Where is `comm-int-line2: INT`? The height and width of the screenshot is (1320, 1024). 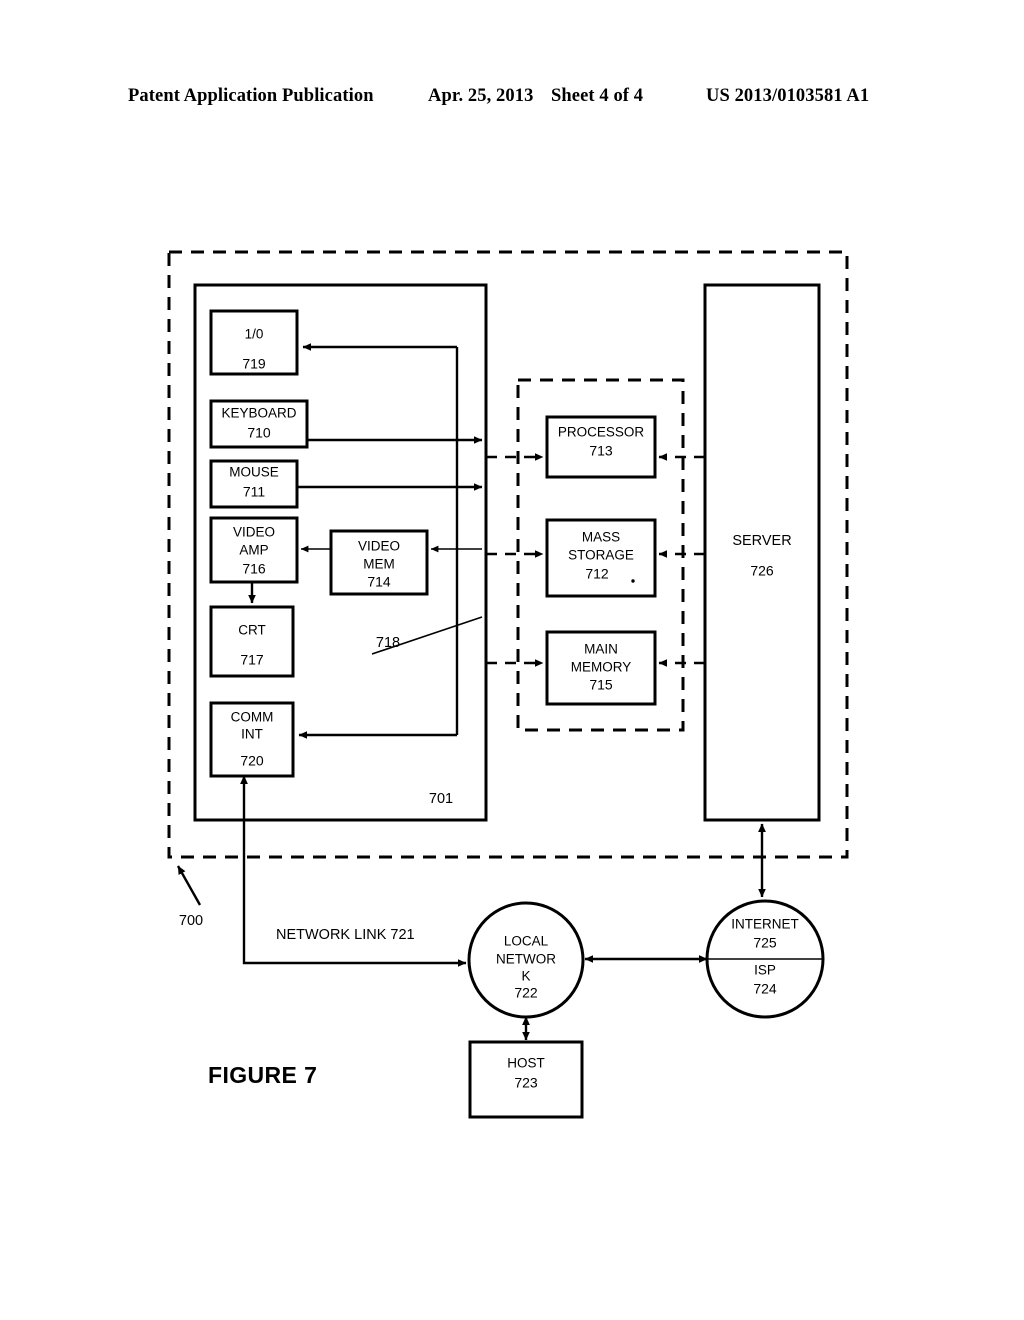
comm-int-line2: INT is located at coordinates (252, 734).